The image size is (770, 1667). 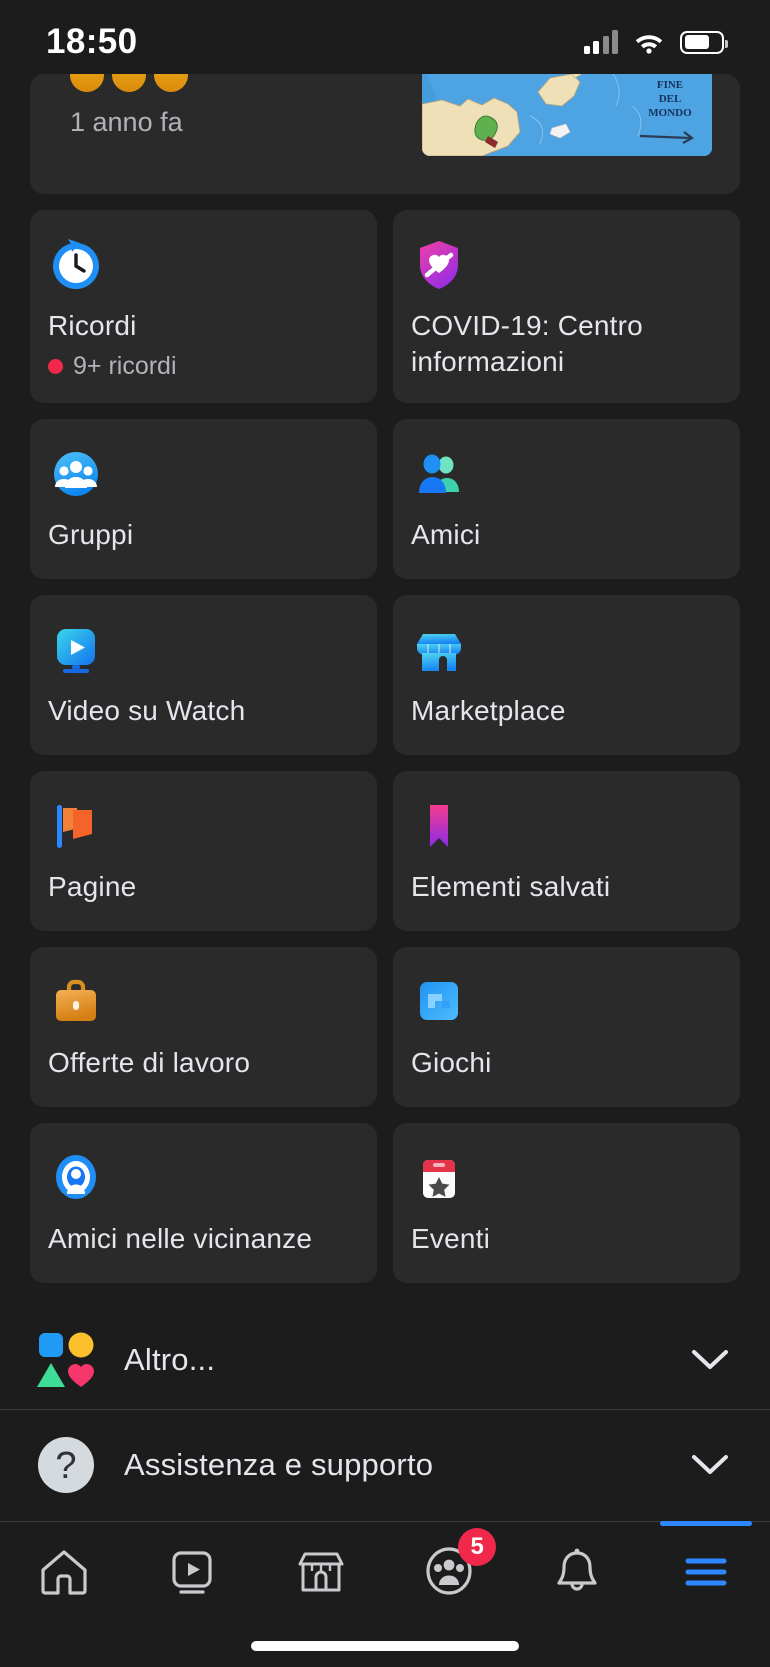 I want to click on nearby-friends-radar-icon, so click(x=203, y=1178).